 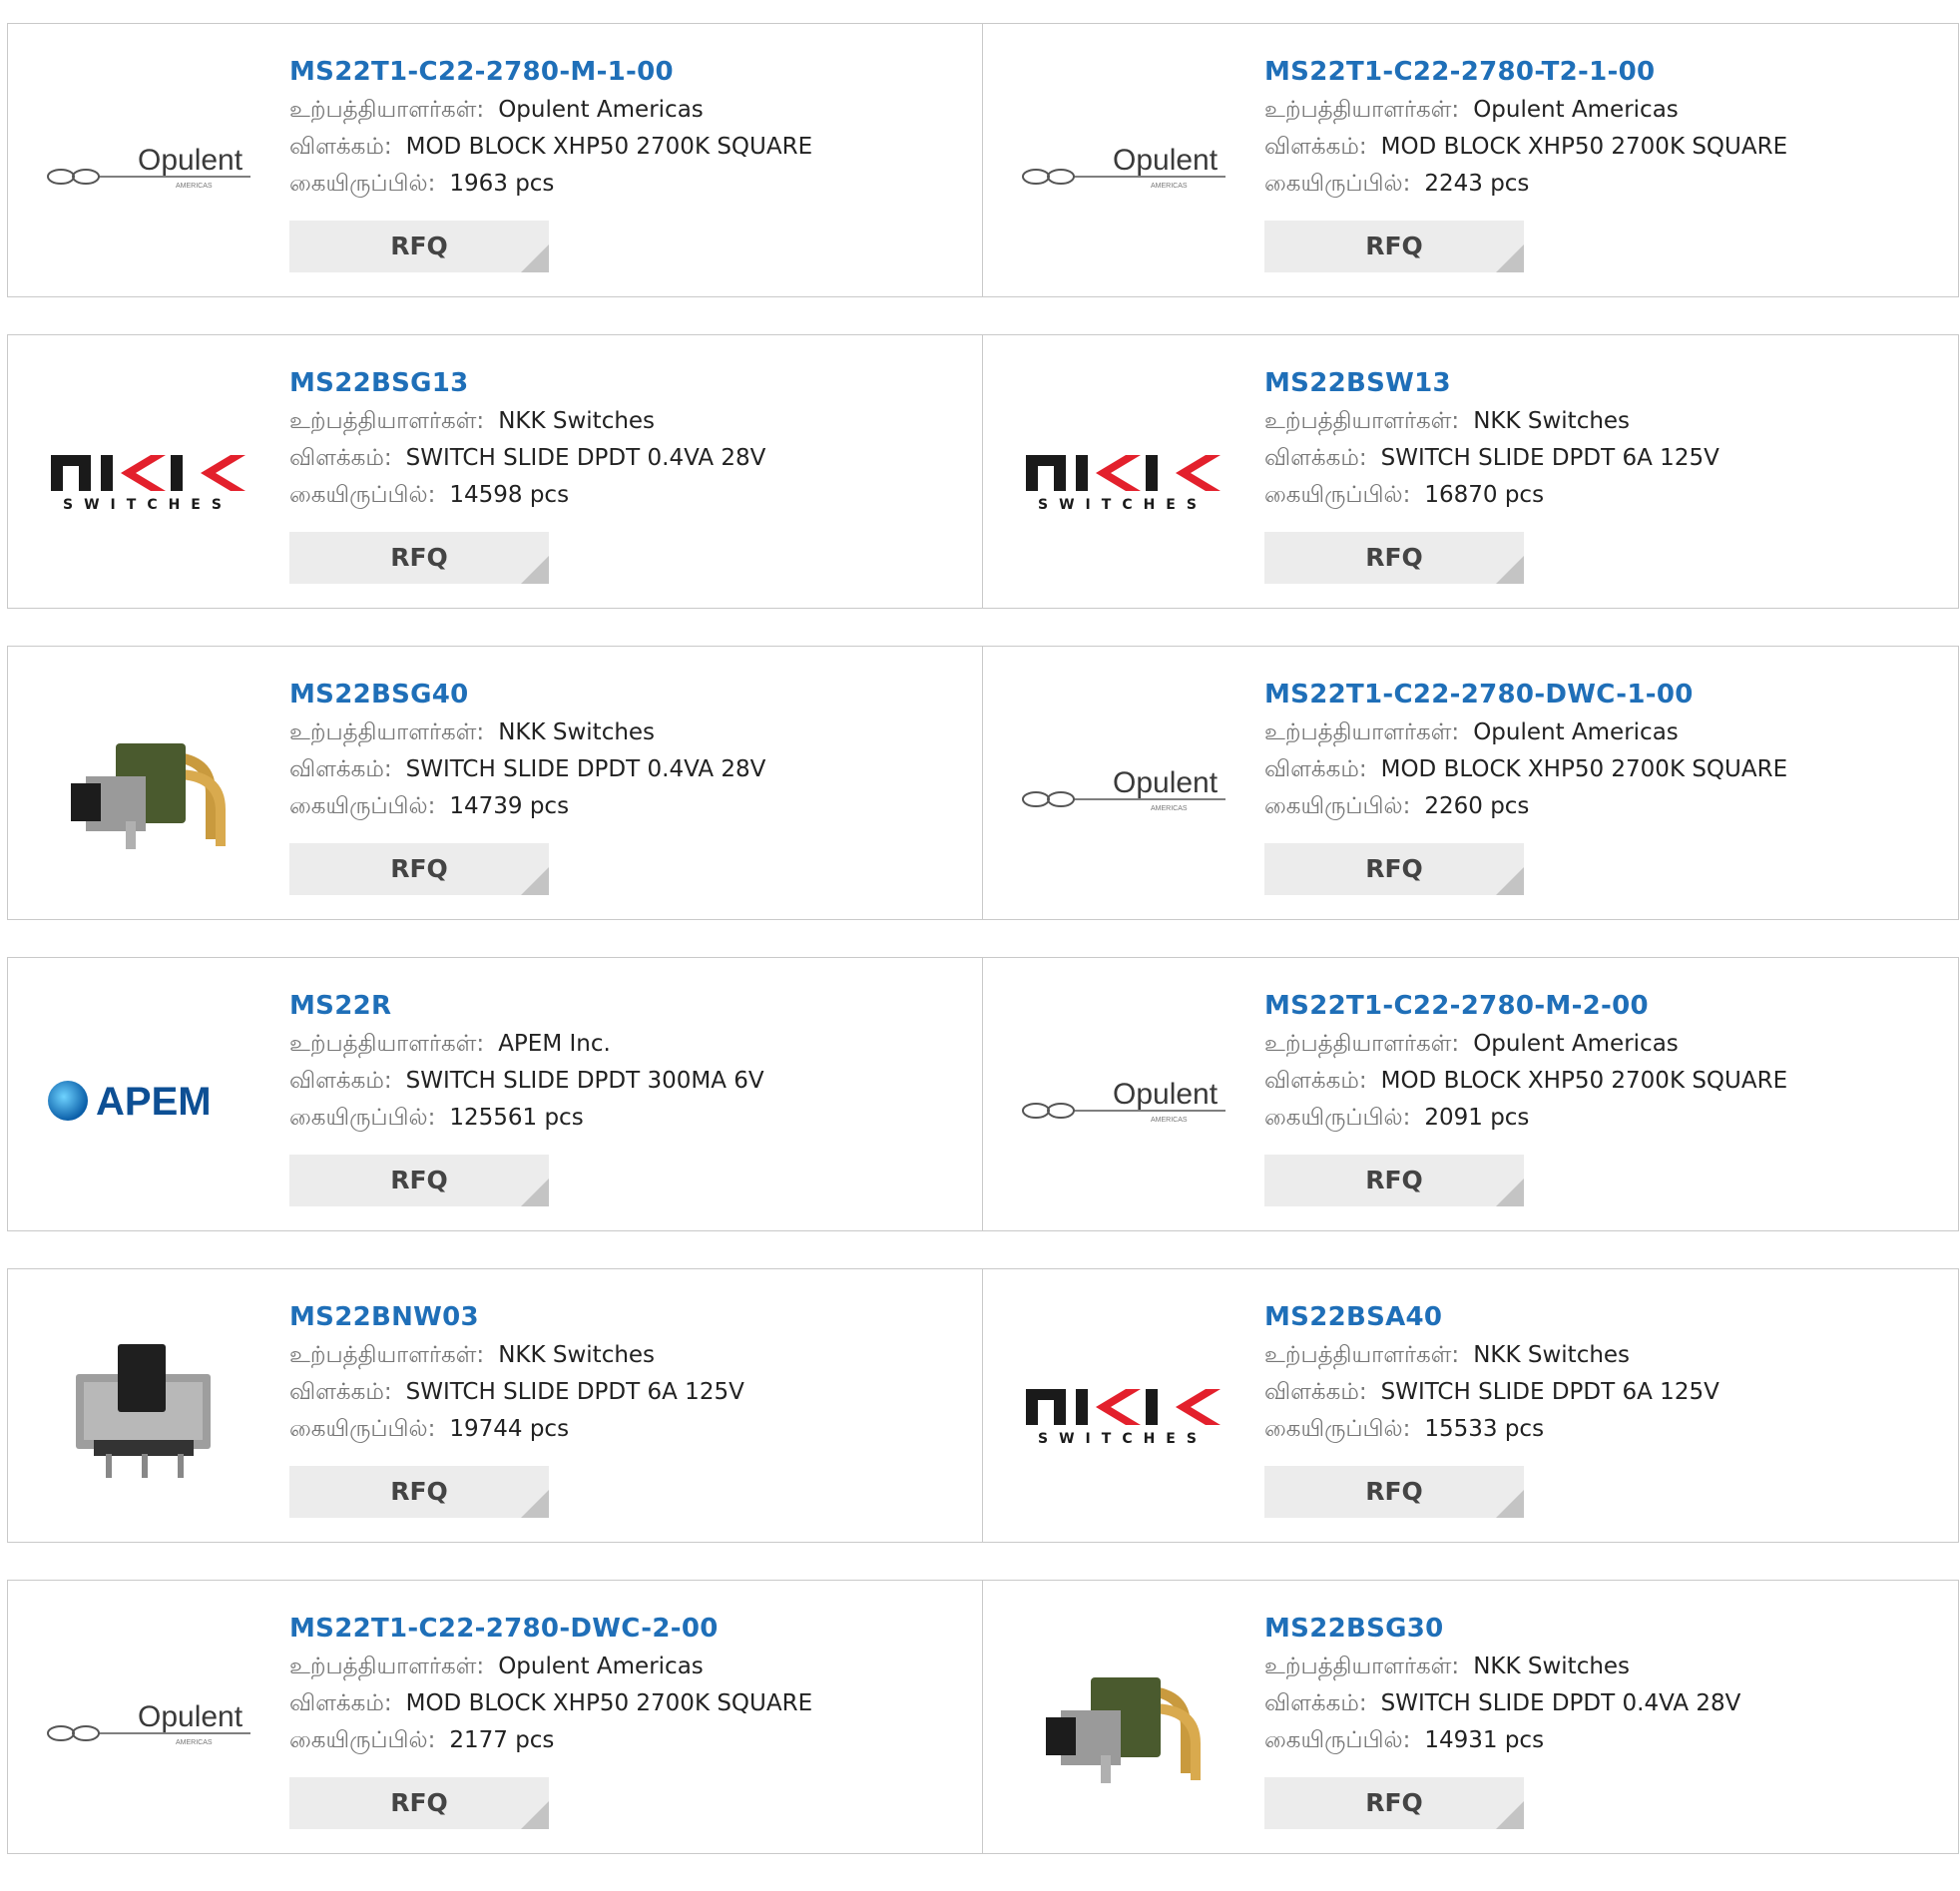 I want to click on part-number-link: MS22BSG13, so click(x=527, y=383).